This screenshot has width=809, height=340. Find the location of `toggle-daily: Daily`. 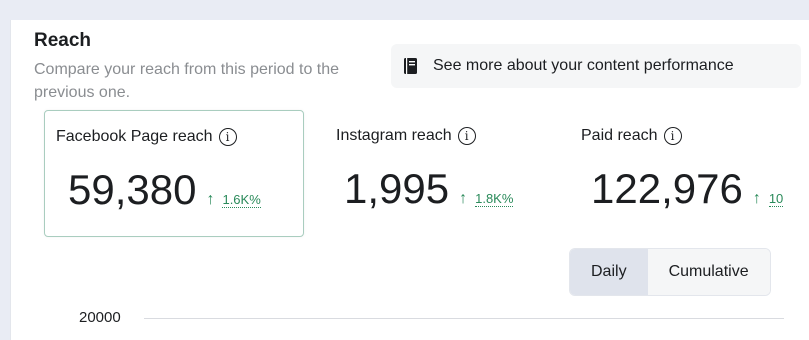

toggle-daily: Daily is located at coordinates (609, 272).